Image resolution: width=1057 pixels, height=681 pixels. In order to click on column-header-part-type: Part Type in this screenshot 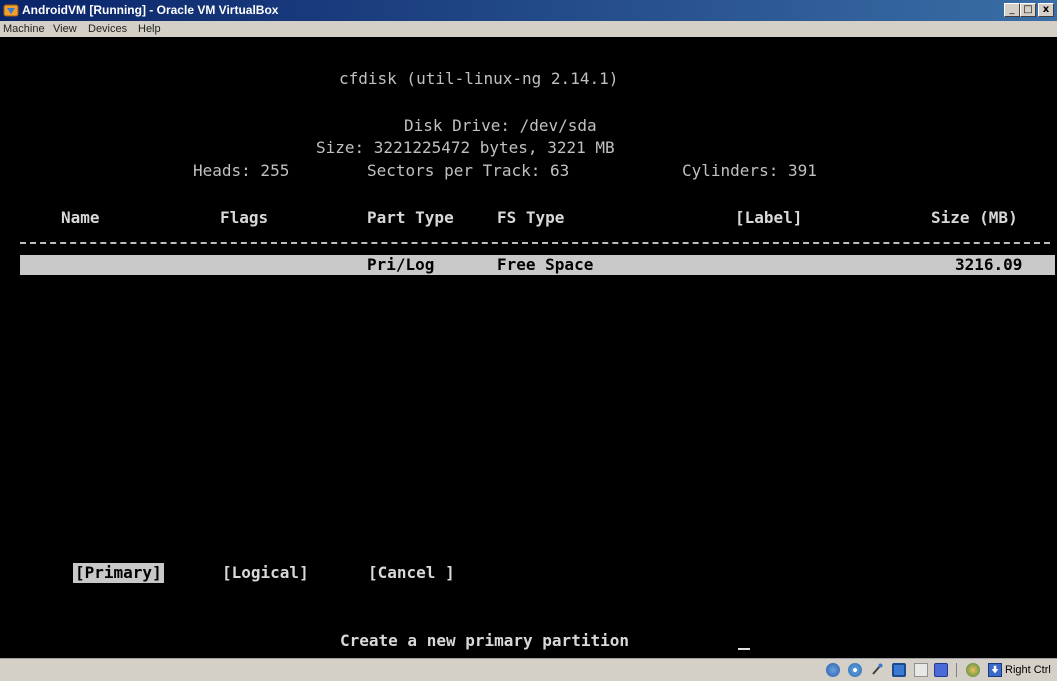, I will do `click(410, 217)`.